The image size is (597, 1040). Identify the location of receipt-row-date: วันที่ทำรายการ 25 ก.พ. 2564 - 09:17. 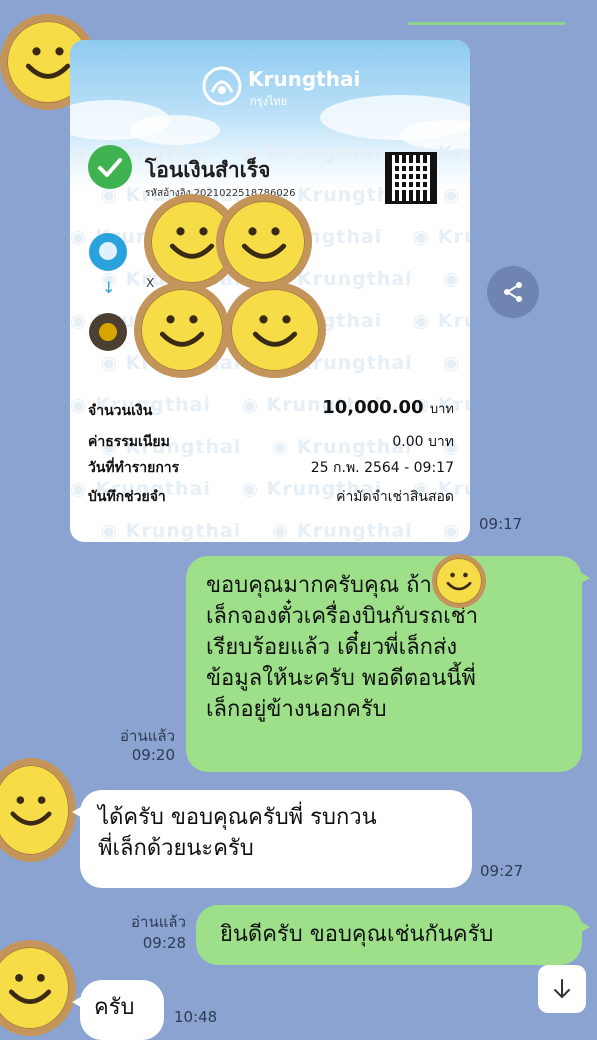
(271, 467).